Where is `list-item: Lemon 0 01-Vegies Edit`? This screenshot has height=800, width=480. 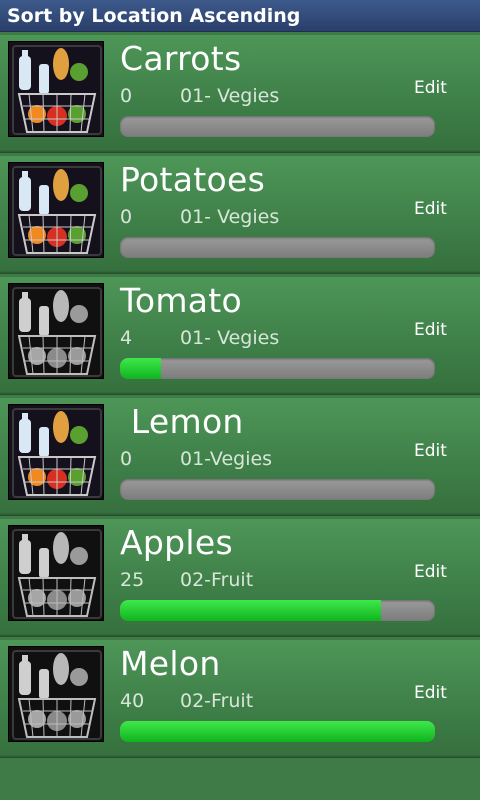
list-item: Lemon 0 01-Vegies Edit is located at coordinates (240, 457).